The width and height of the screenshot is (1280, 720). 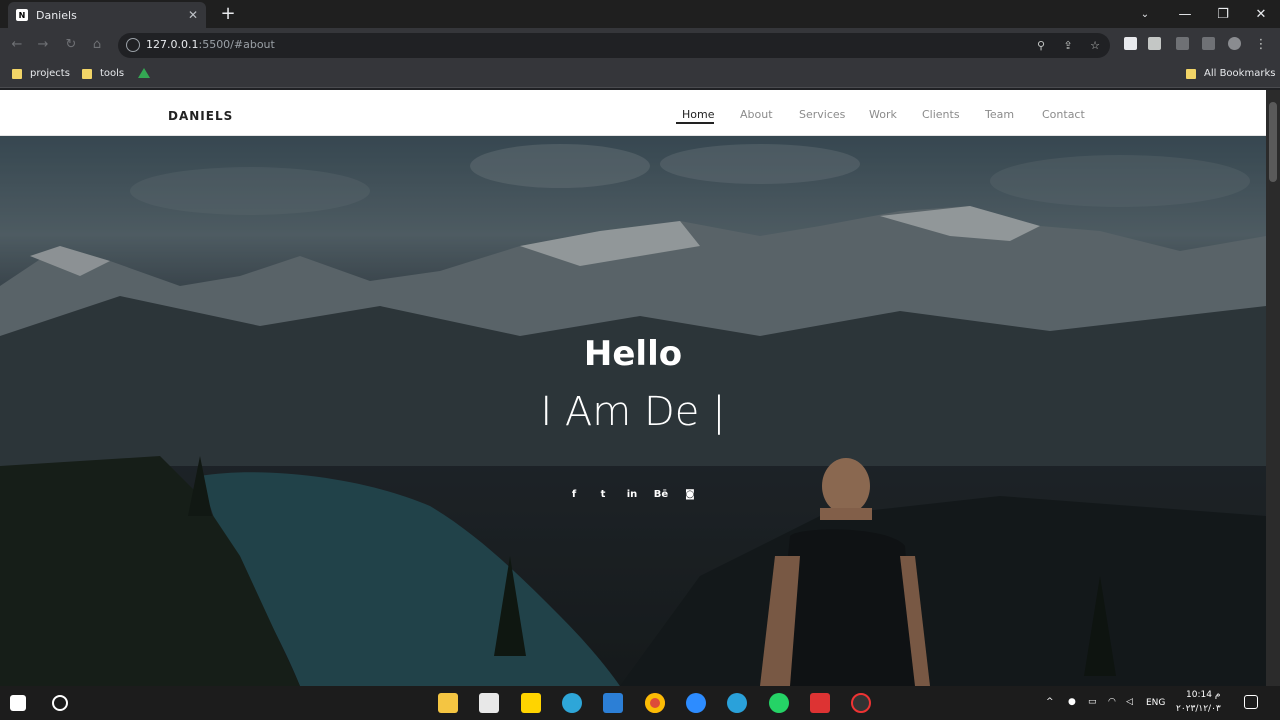 I want to click on maximize-button: ❐, so click(x=1223, y=14).